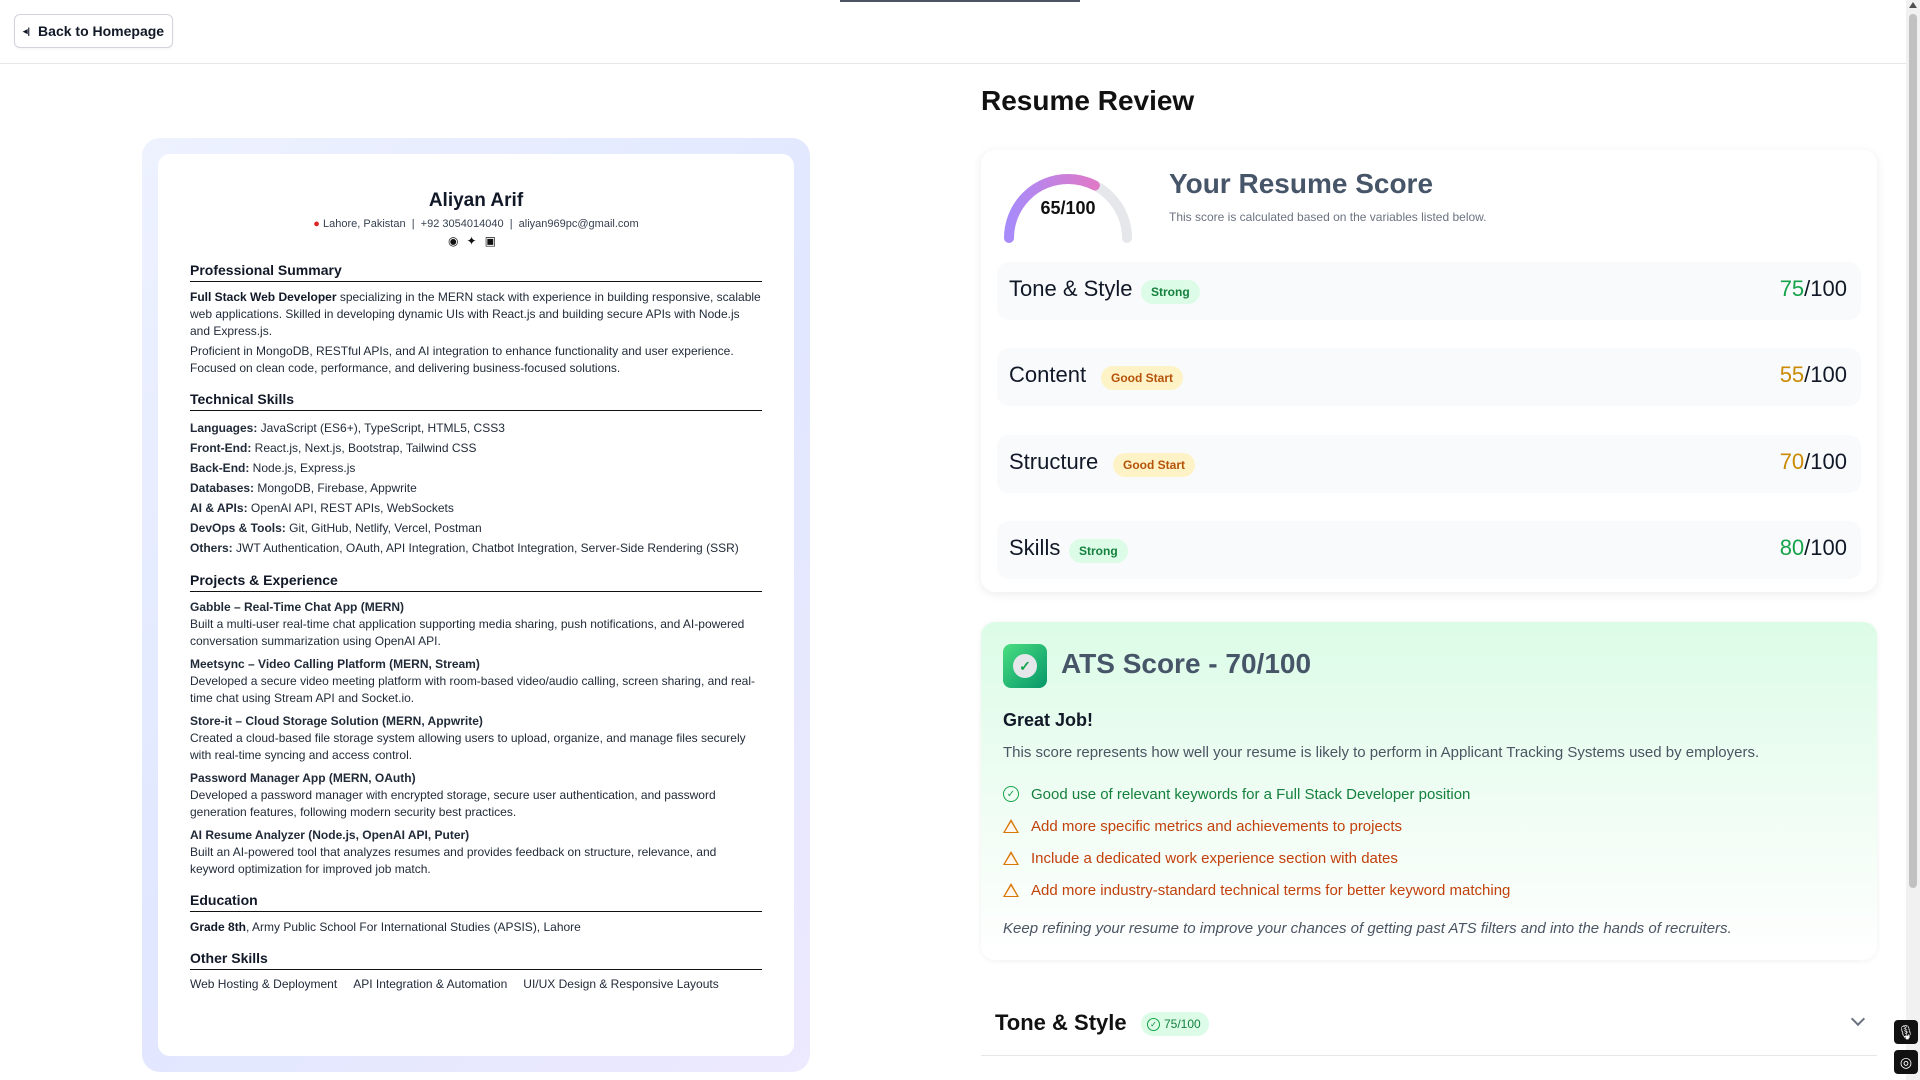 The height and width of the screenshot is (1080, 1920). What do you see at coordinates (476, 488) in the screenshot?
I see `skill-line: Databases: MongoDB, Firebase, Appwrite` at bounding box center [476, 488].